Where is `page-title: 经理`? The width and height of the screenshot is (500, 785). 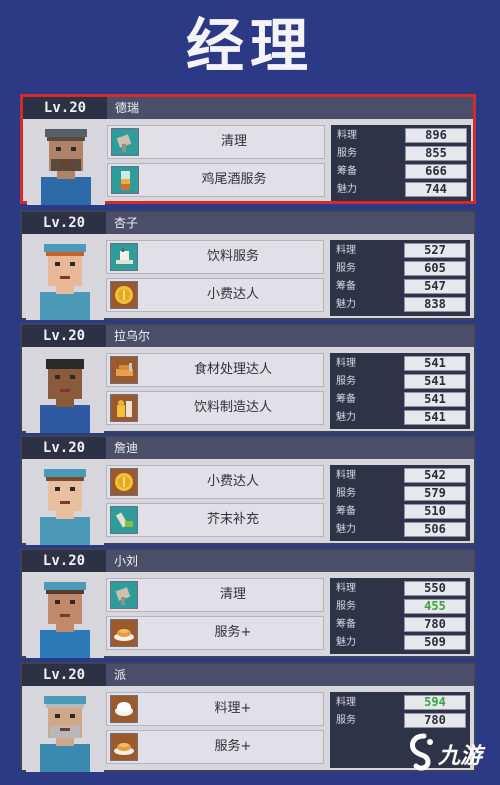 page-title: 经理 is located at coordinates (249, 46).